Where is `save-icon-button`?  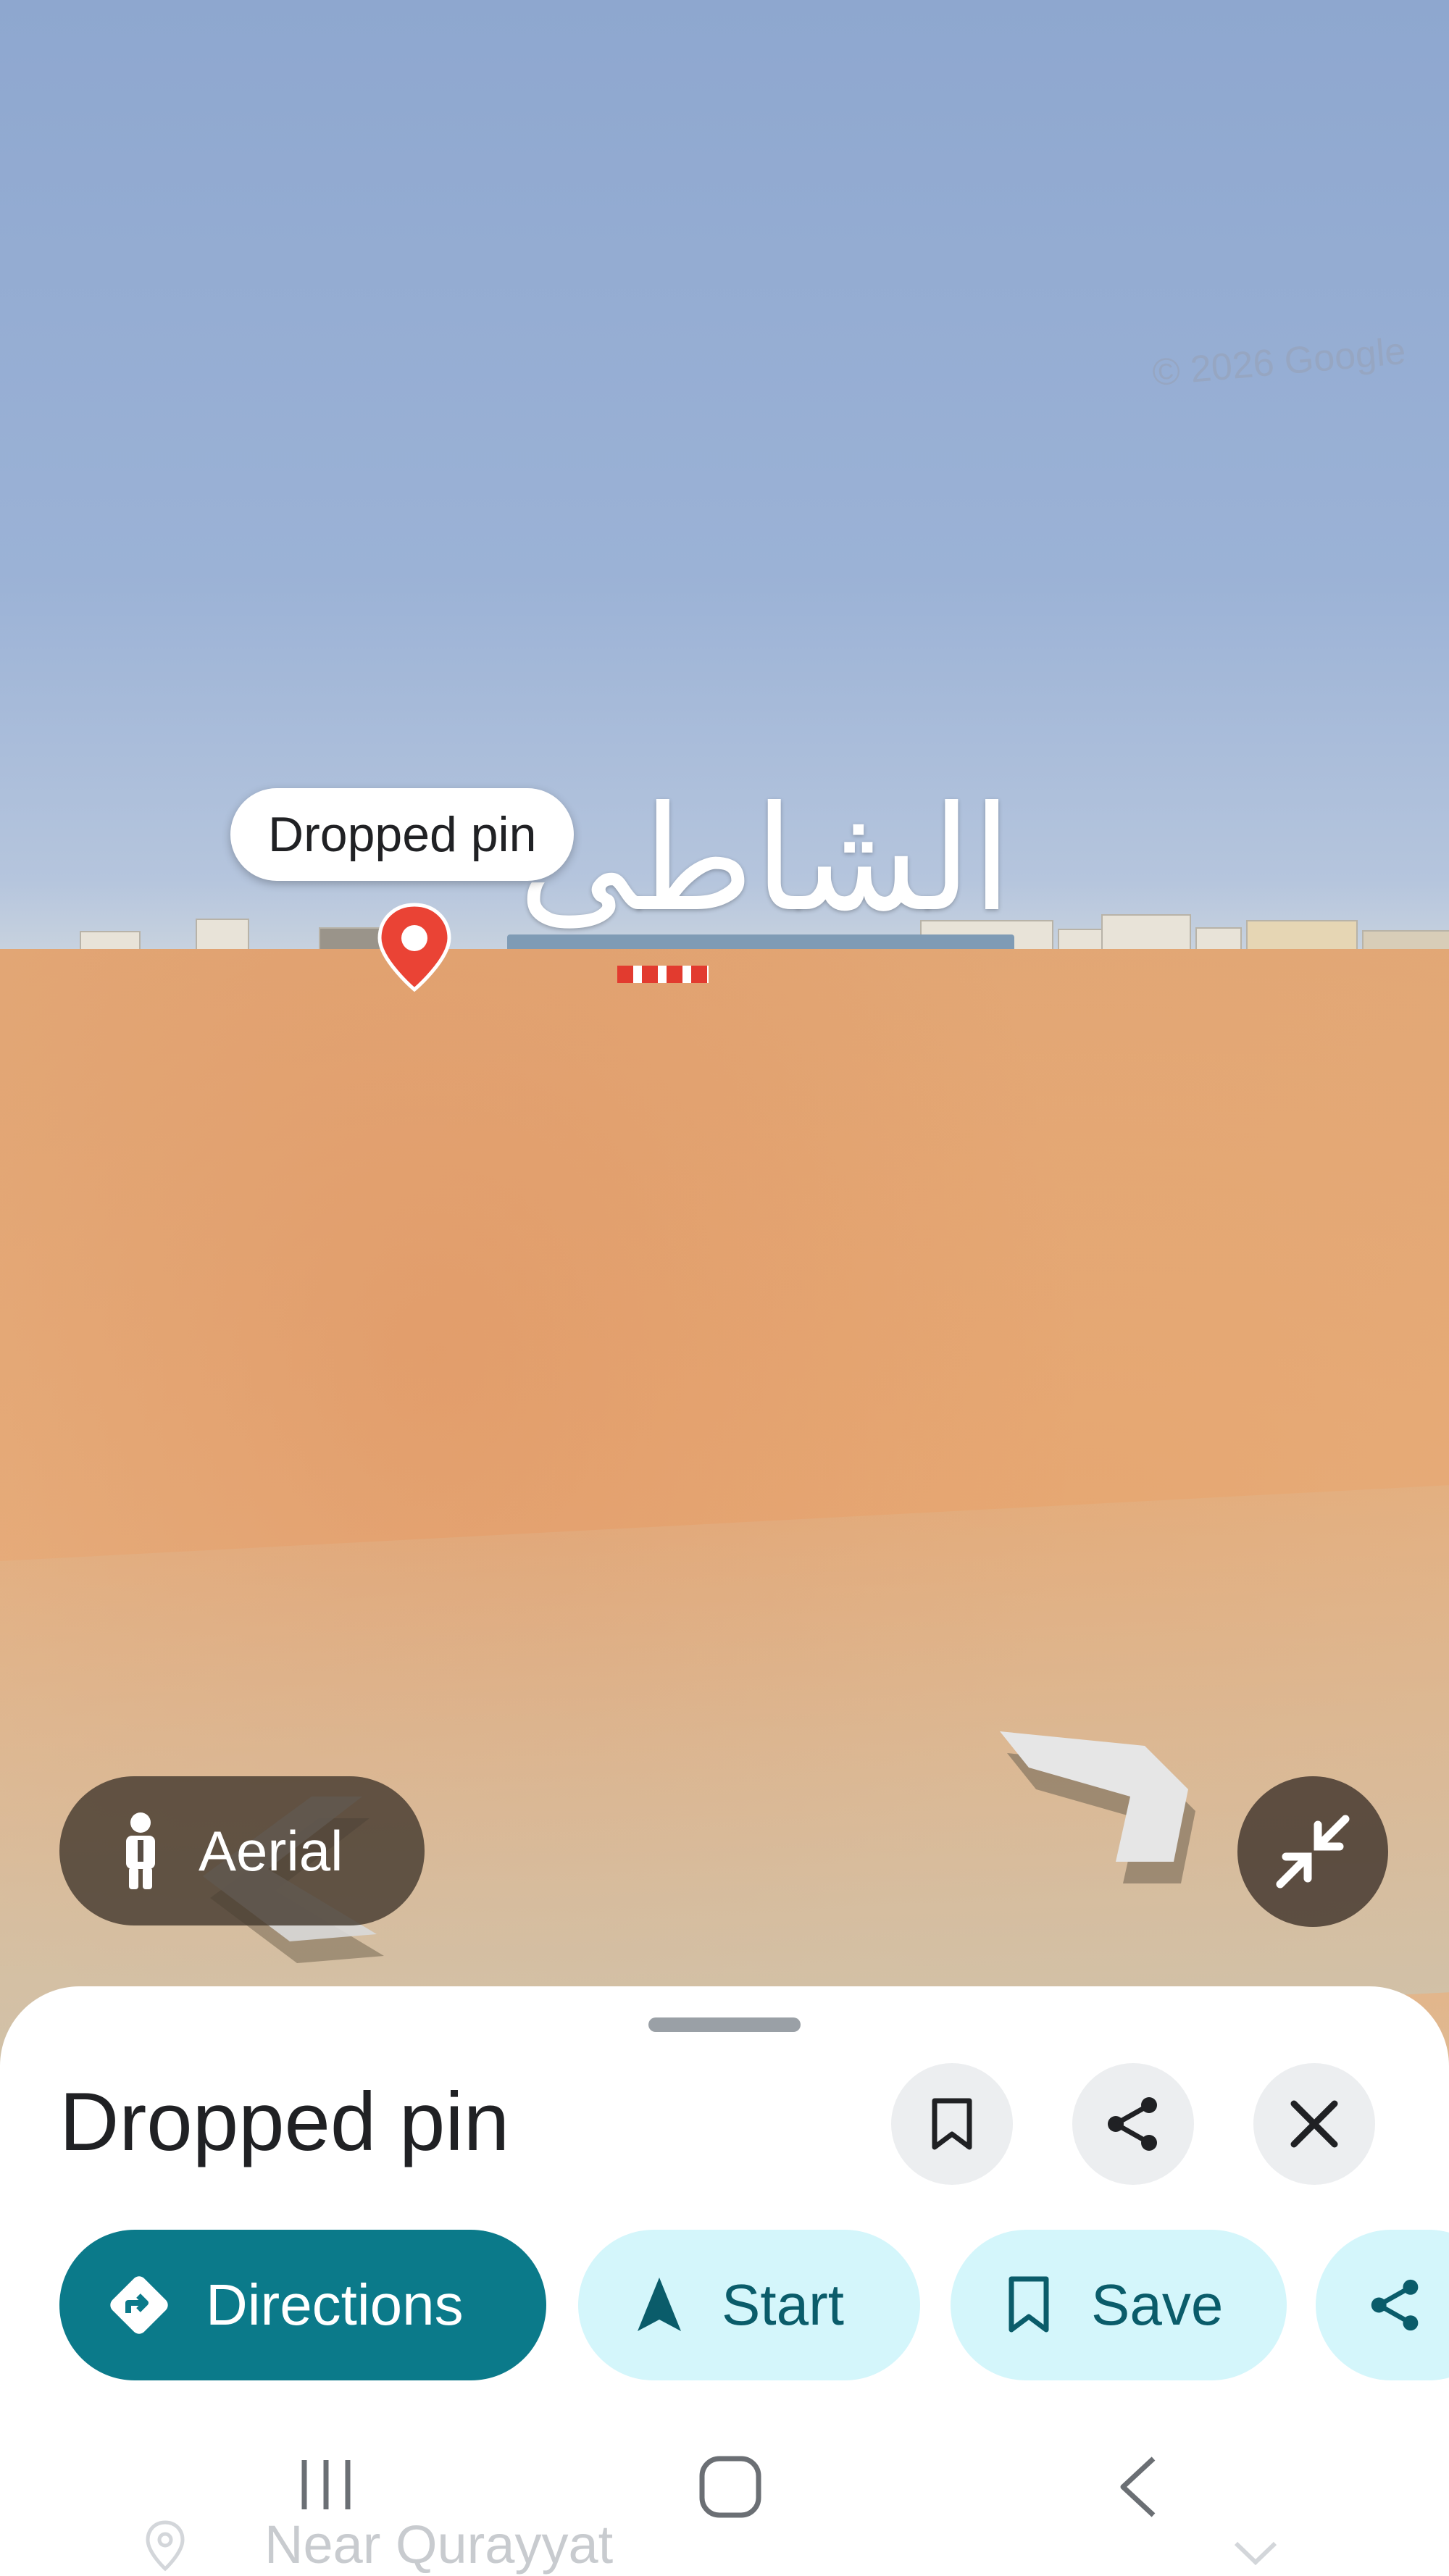
save-icon-button is located at coordinates (952, 2124).